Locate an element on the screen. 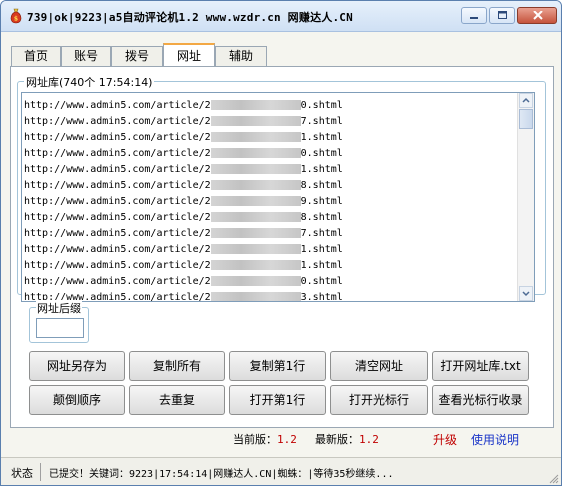 The image size is (562, 486). maximize-icon is located at coordinates (502, 15).